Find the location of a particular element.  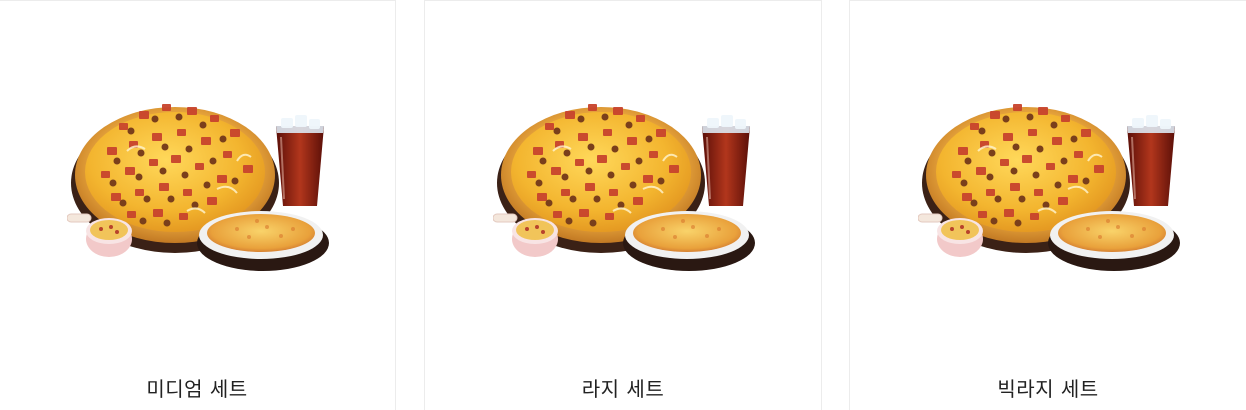

product-name: 라지 세트 is located at coordinates (623, 387).